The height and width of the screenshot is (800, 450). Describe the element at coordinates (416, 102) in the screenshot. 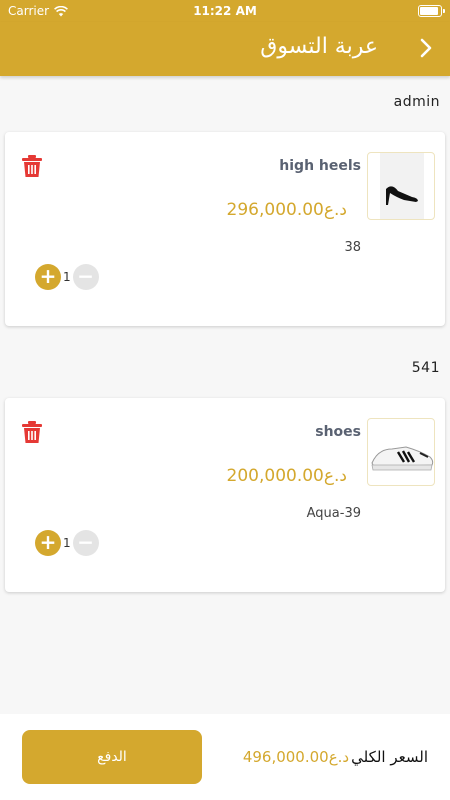

I see `seller-label: admin` at that location.